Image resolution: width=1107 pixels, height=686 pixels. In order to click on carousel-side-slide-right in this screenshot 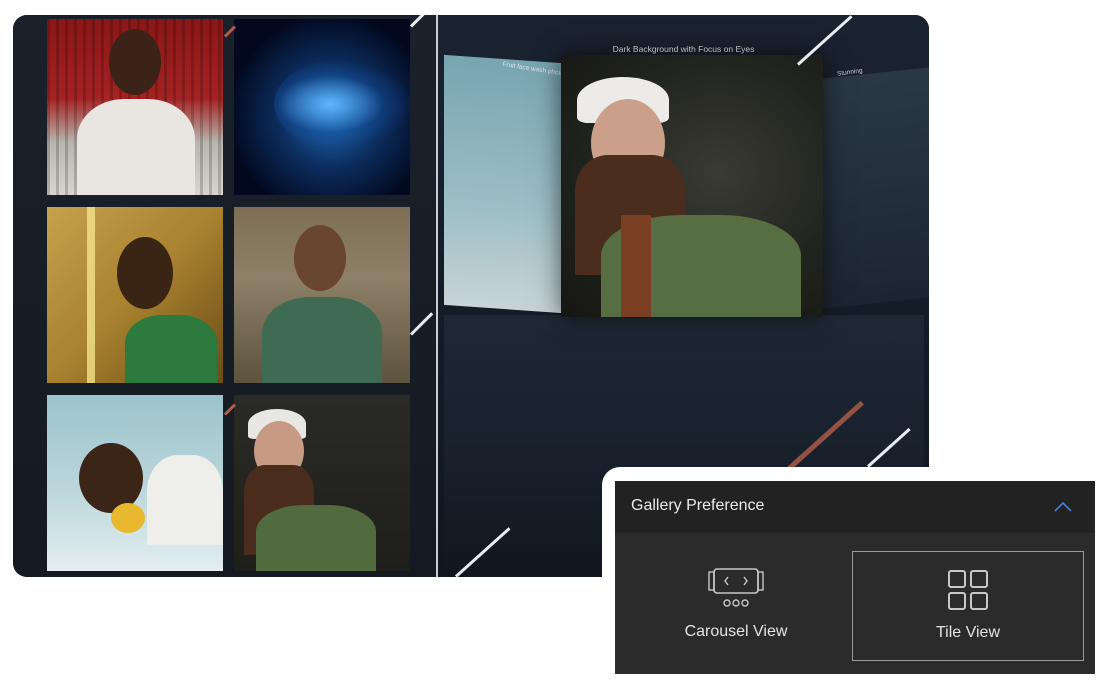, I will do `click(876, 188)`.